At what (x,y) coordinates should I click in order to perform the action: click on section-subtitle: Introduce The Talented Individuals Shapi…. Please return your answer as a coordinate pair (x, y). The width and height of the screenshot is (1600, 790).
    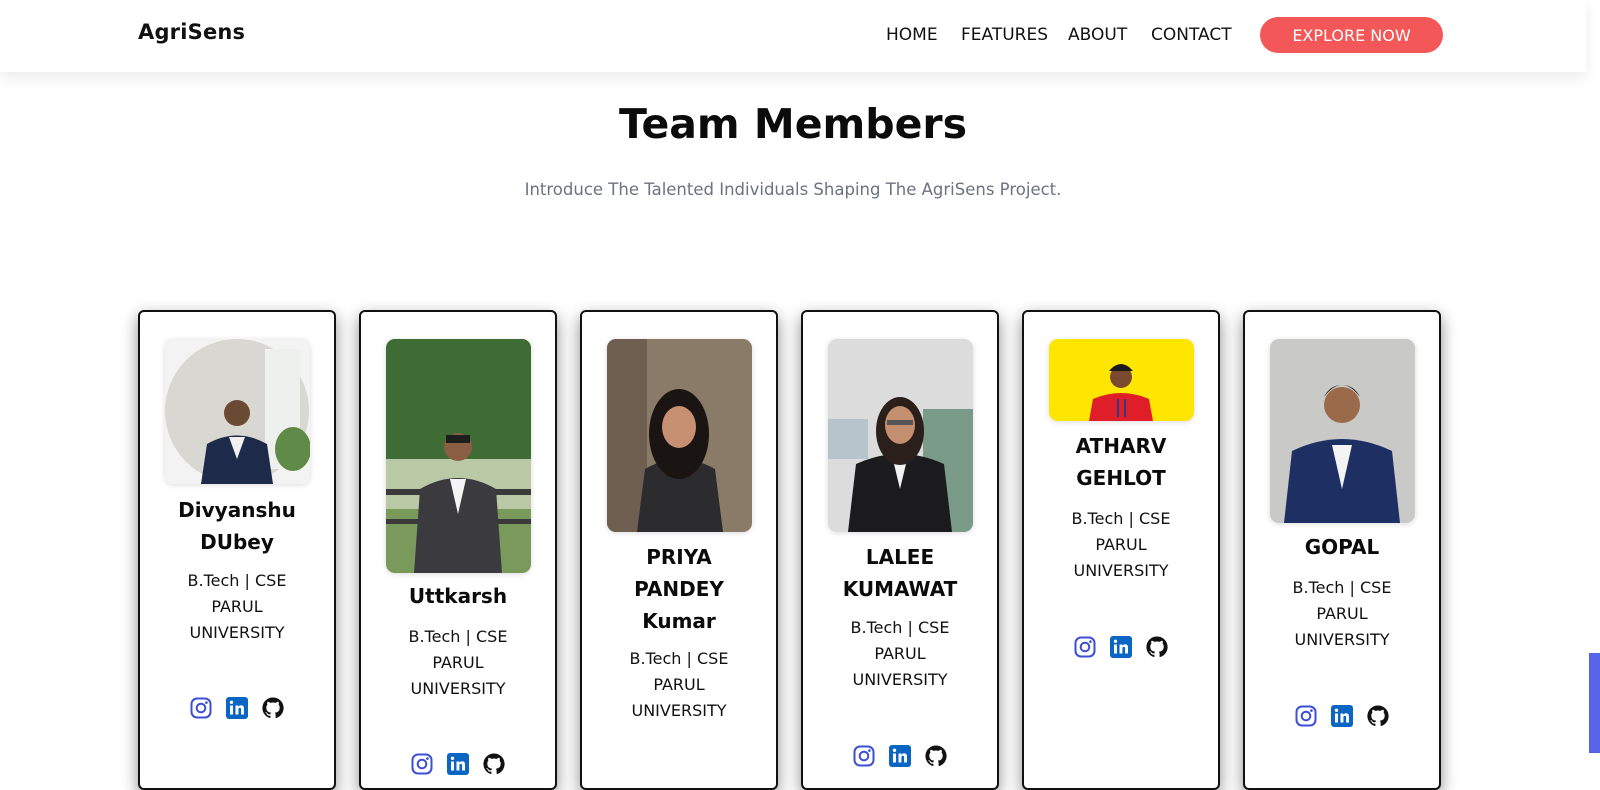
    Looking at the image, I should click on (793, 189).